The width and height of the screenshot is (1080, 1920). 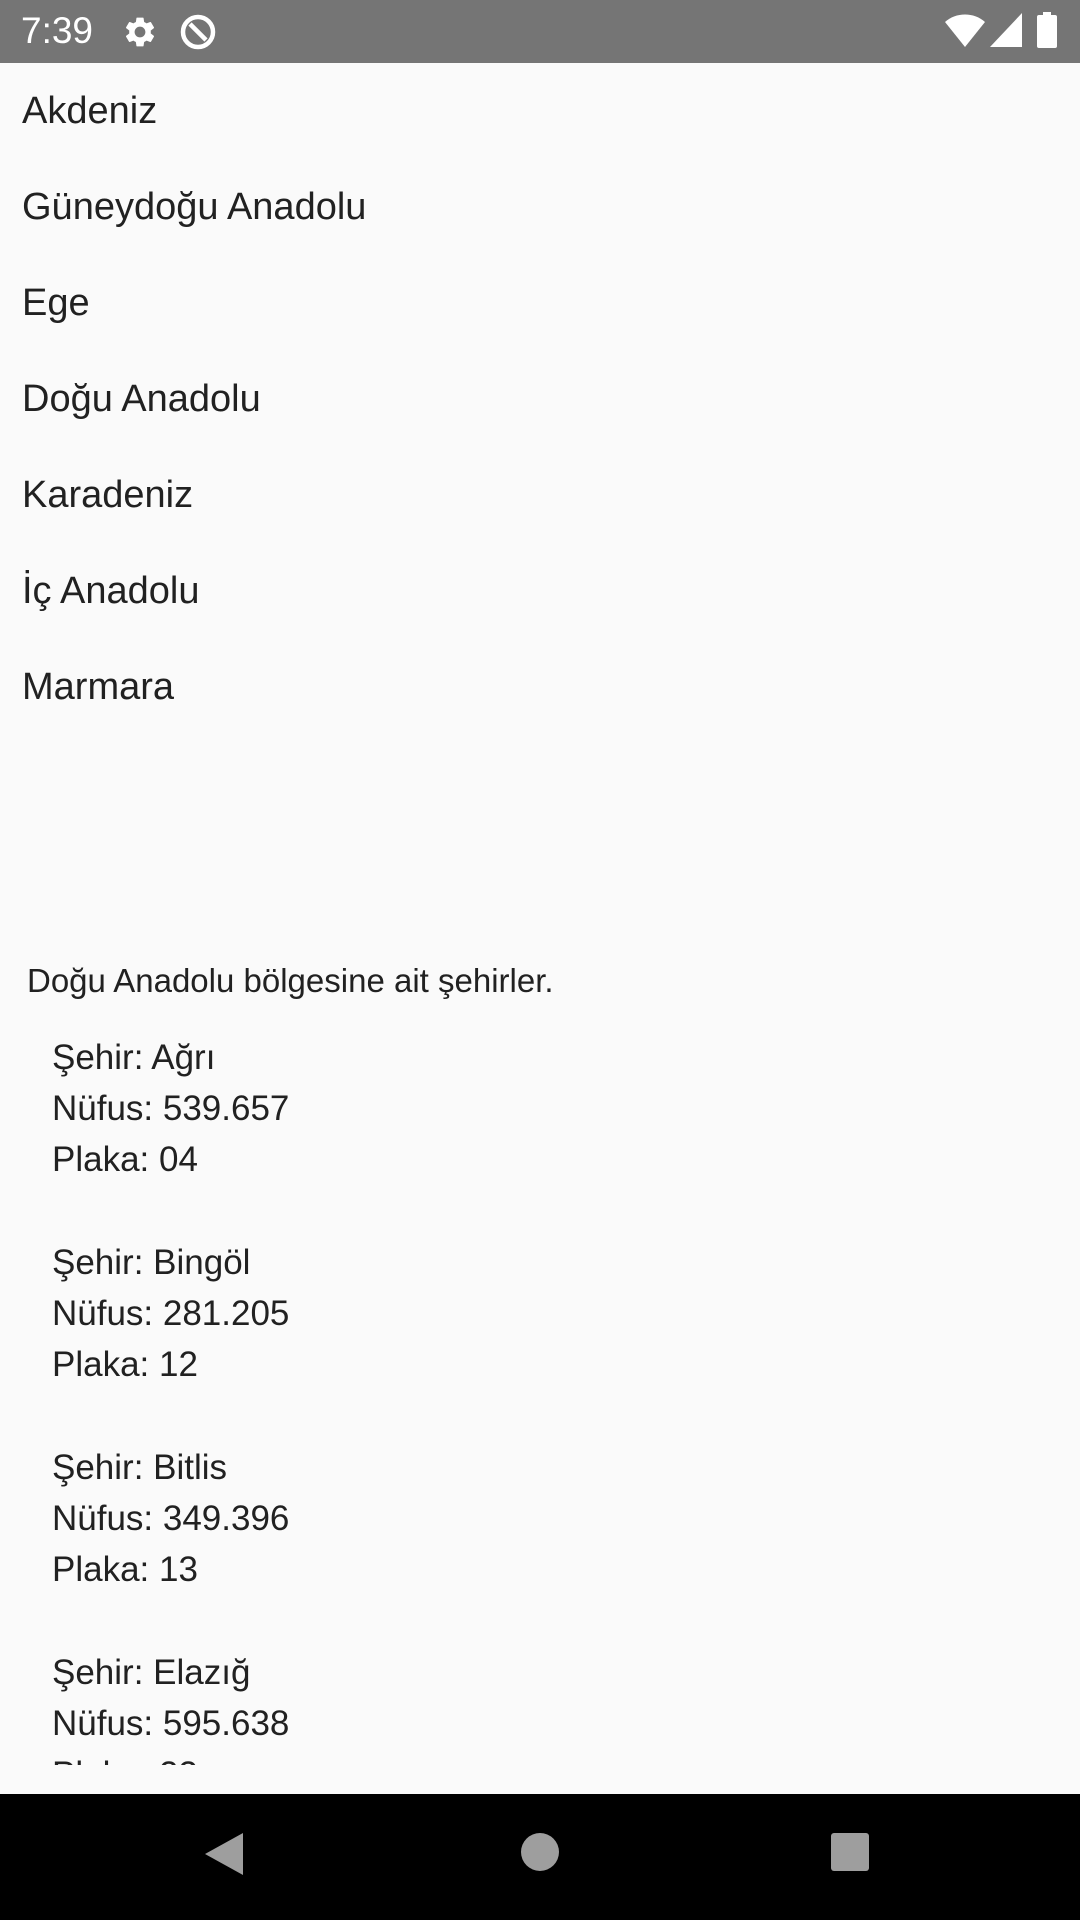 I want to click on city-entry: Şehir: Ağrı Nüfus: 539.657 Plaka: 04, so click(x=540, y=1108).